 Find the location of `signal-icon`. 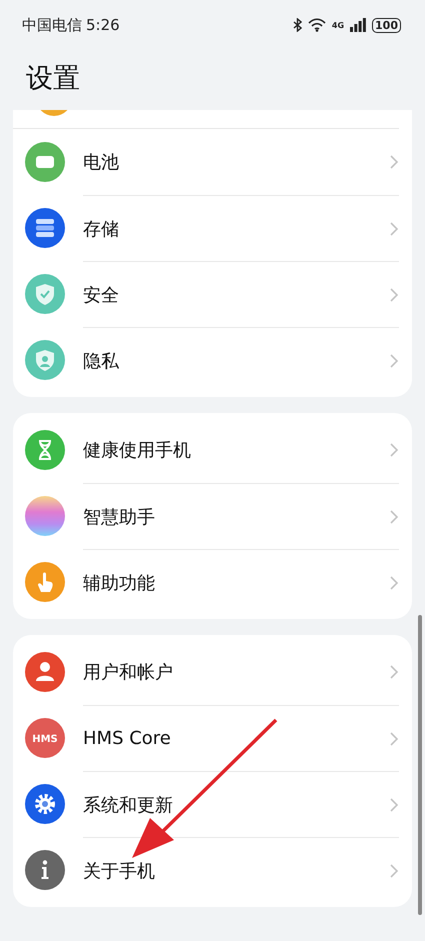

signal-icon is located at coordinates (358, 25).